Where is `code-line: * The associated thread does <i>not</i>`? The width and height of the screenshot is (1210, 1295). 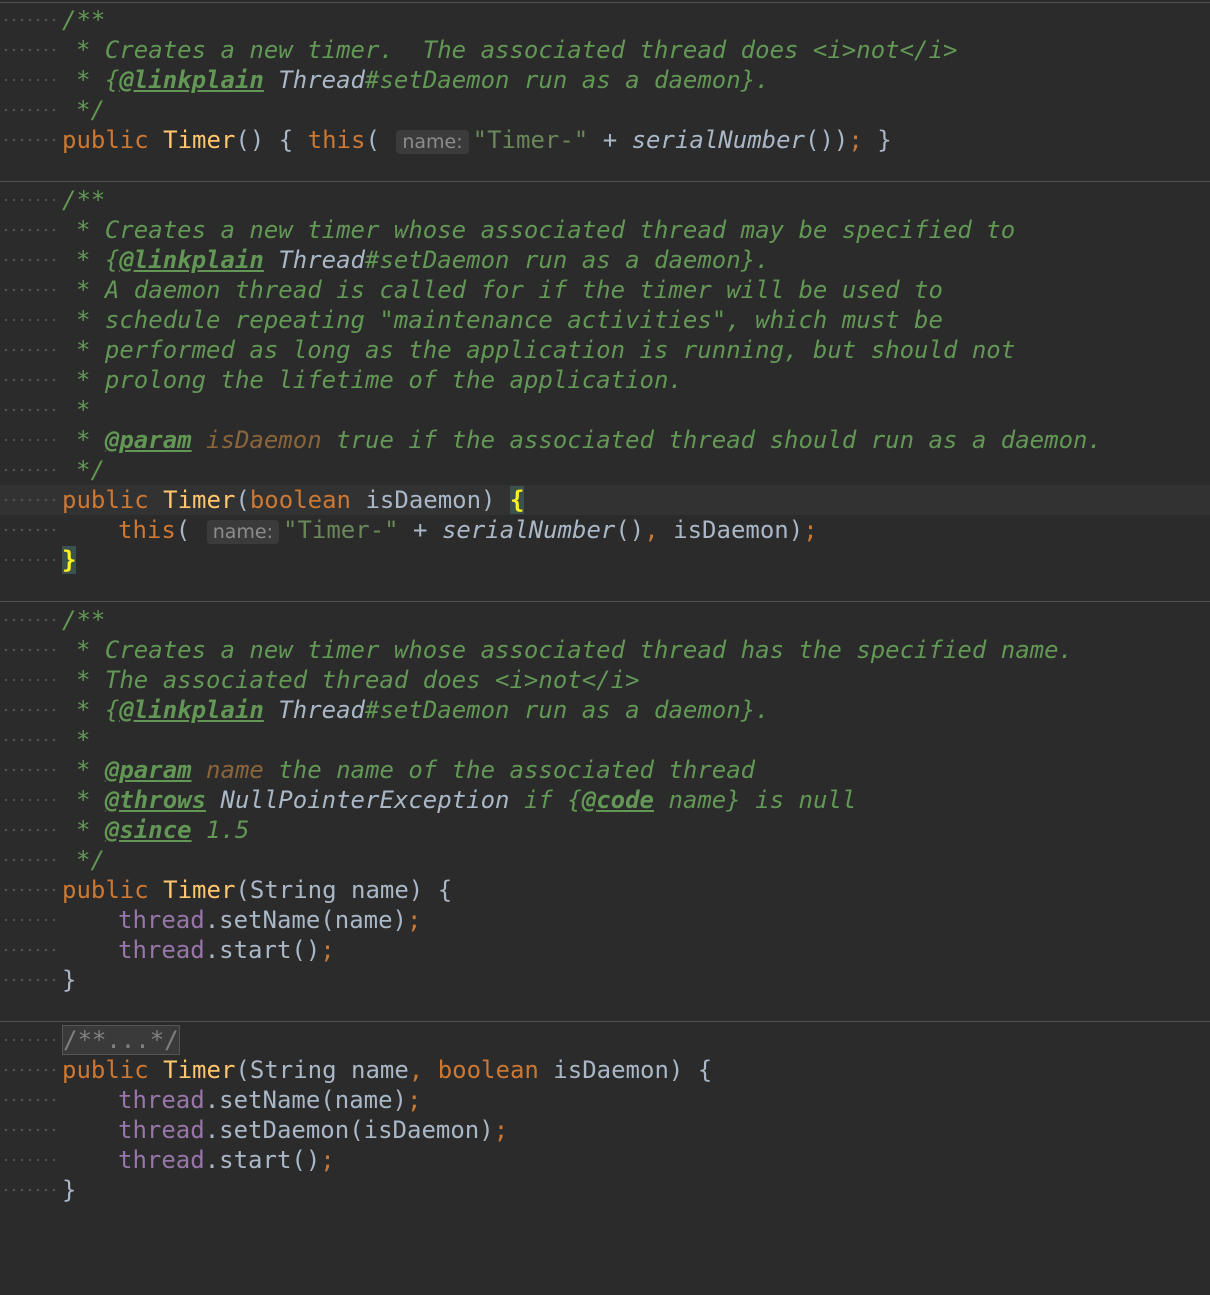
code-line: * The associated thread does <i>not</i> is located at coordinates (605, 680).